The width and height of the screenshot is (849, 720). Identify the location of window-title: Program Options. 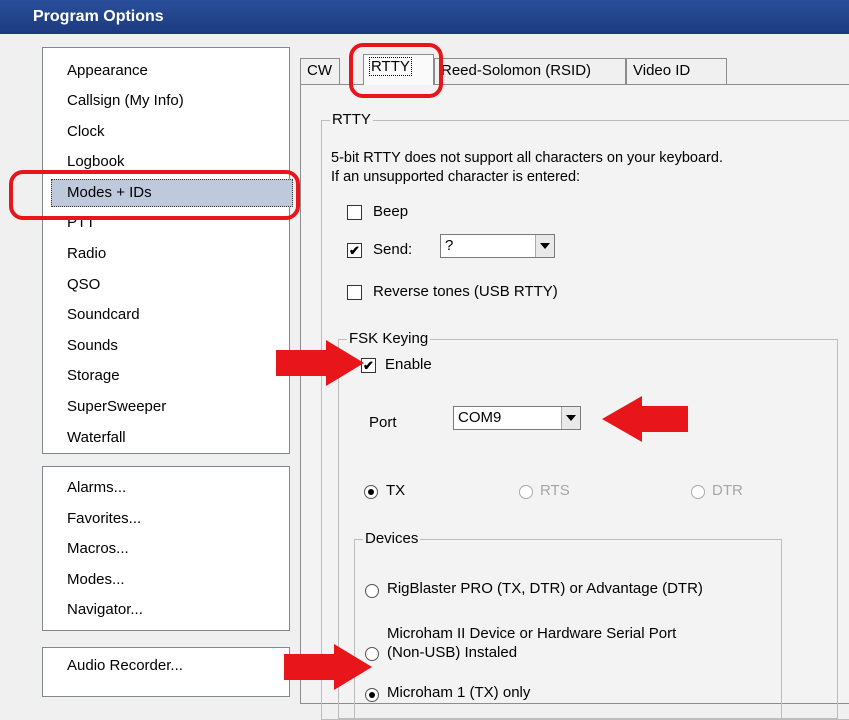
(424, 17).